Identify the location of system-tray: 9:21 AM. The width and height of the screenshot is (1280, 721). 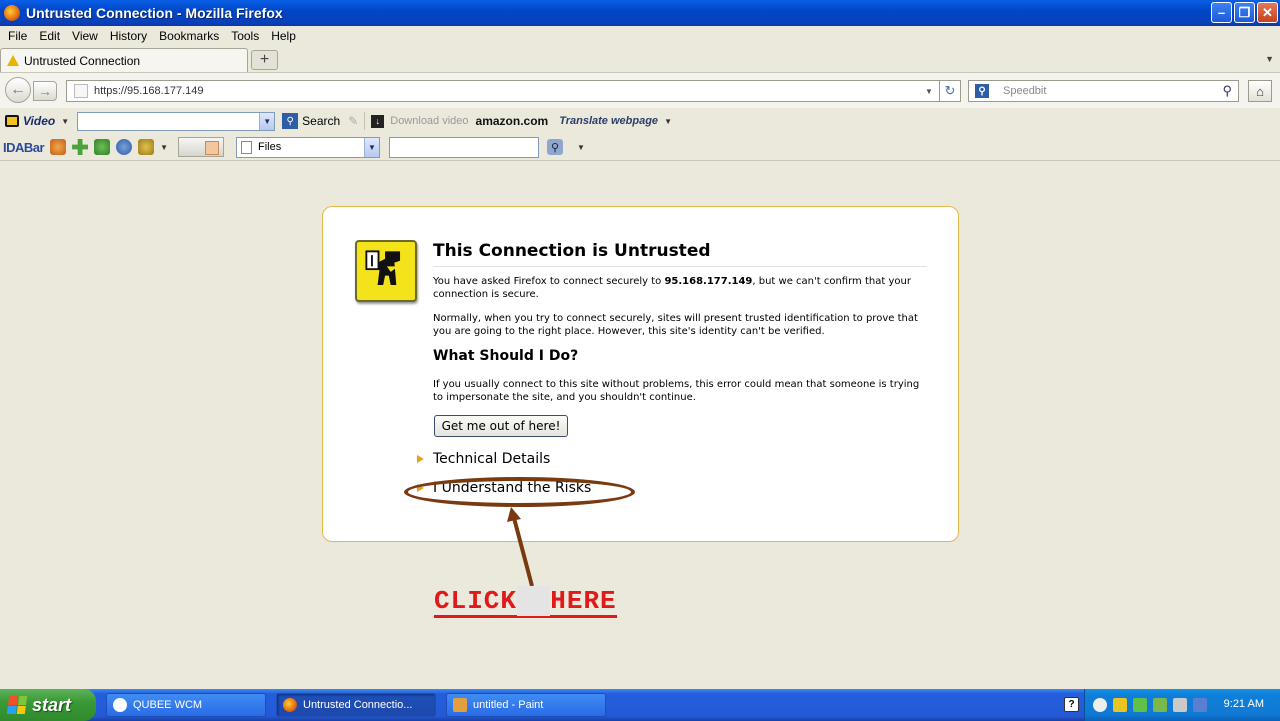
(1182, 705).